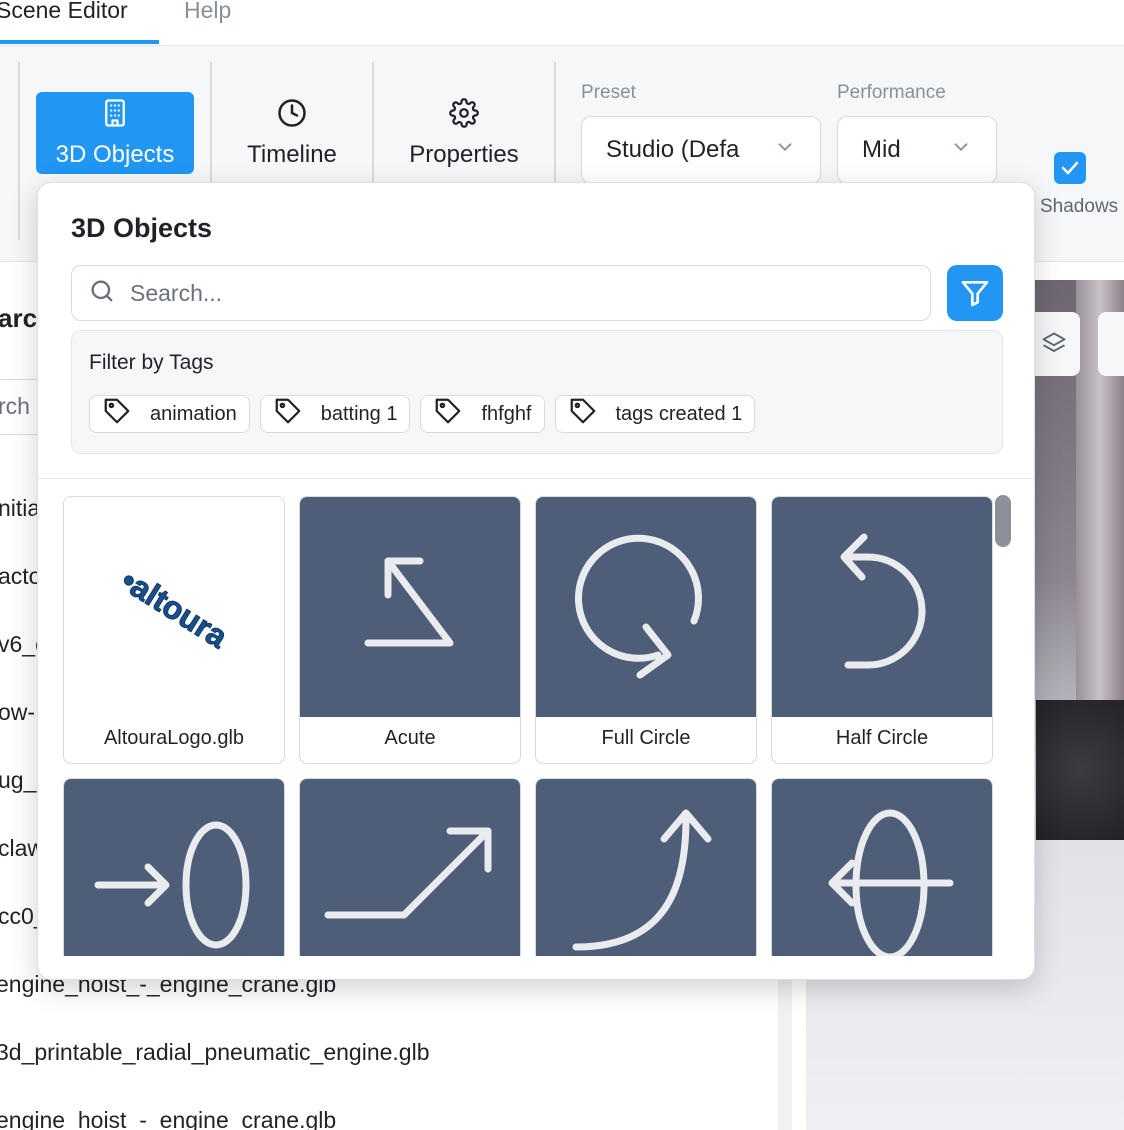 The width and height of the screenshot is (1124, 1130). Describe the element at coordinates (207, 21) in the screenshot. I see `menu-tab-help: Help` at that location.